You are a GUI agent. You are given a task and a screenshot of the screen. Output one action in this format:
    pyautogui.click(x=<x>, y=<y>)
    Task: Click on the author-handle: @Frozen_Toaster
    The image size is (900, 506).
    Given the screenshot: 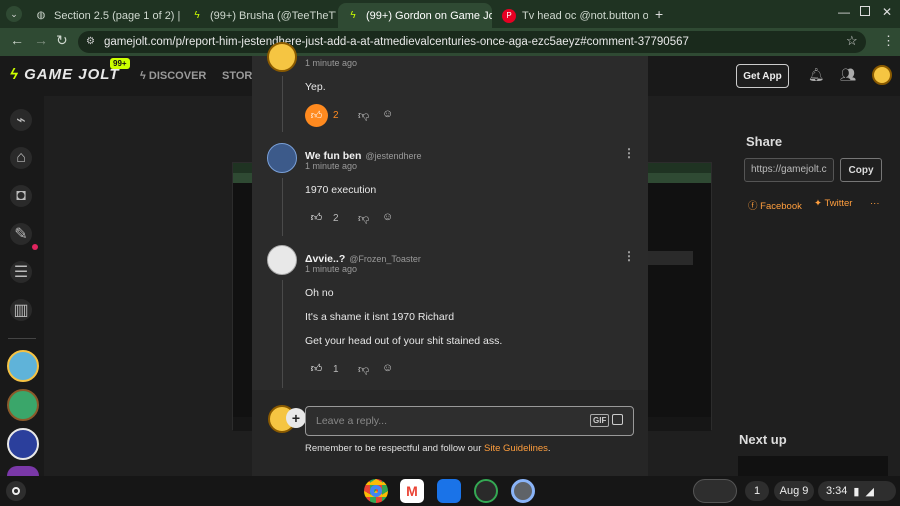 What is the action you would take?
    pyautogui.click(x=385, y=259)
    